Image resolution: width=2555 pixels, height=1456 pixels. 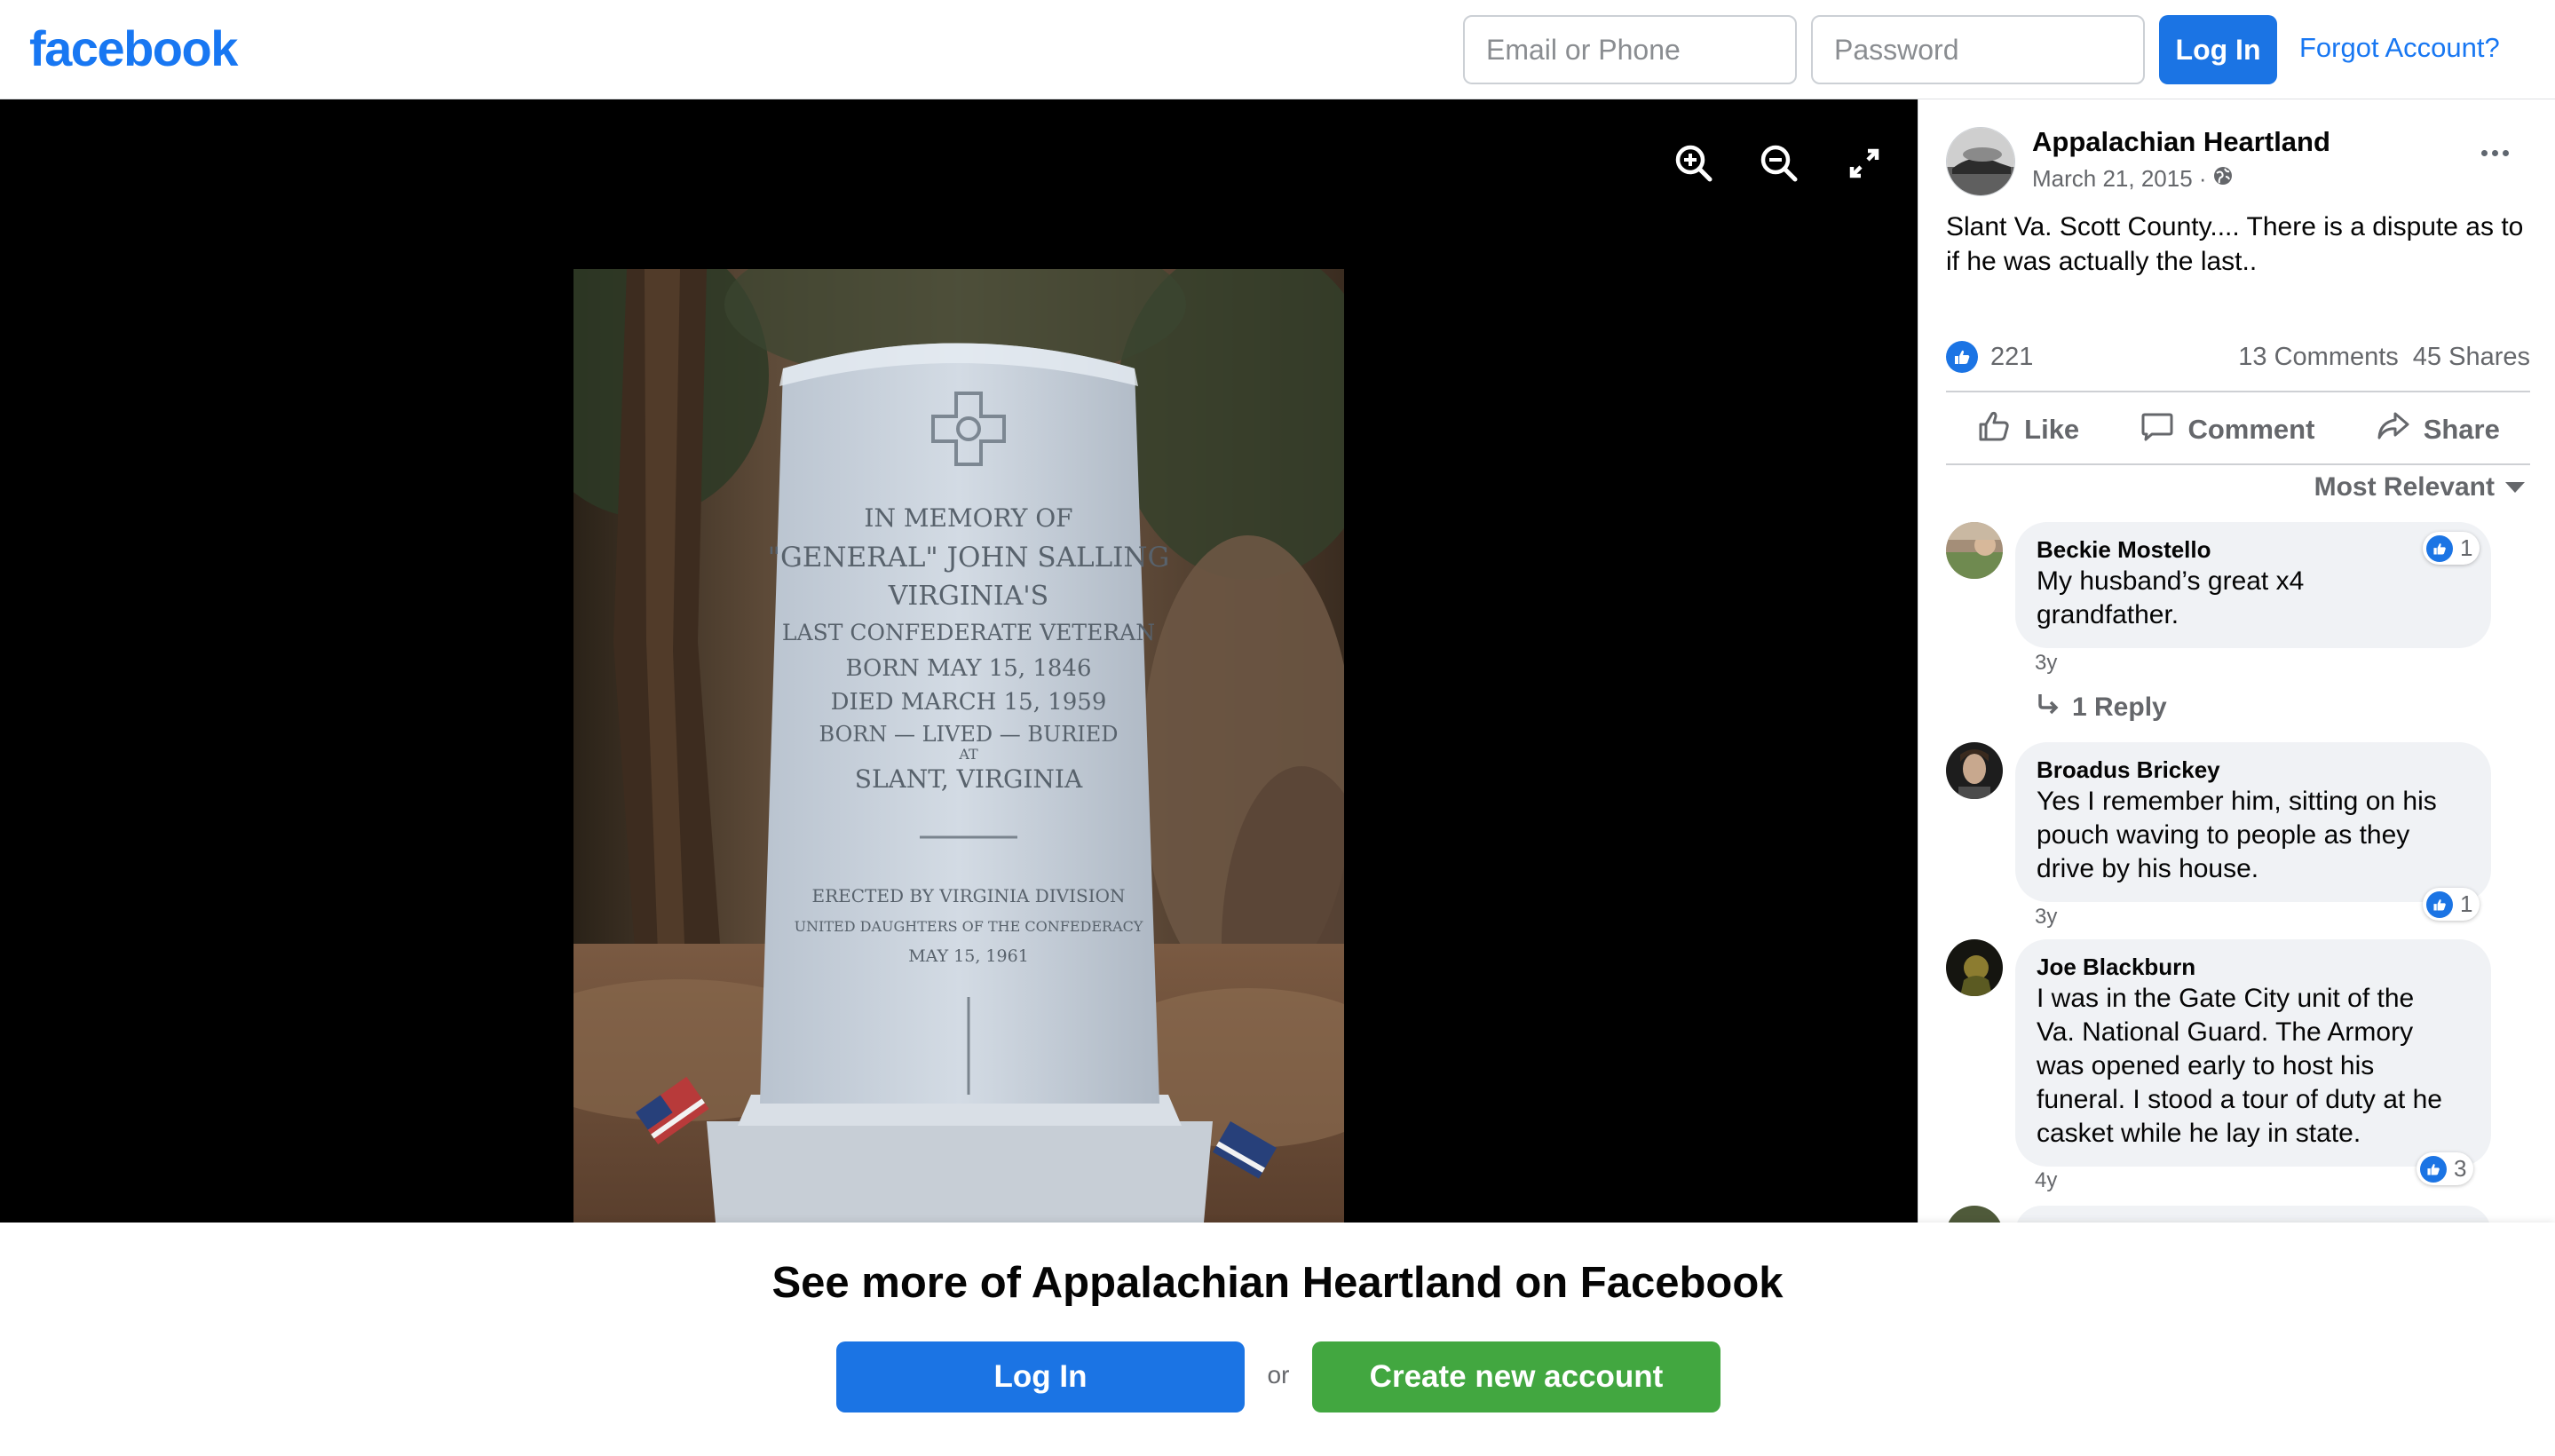 I want to click on post-counts: 221 13 Comments 45 Shares, so click(x=2238, y=357).